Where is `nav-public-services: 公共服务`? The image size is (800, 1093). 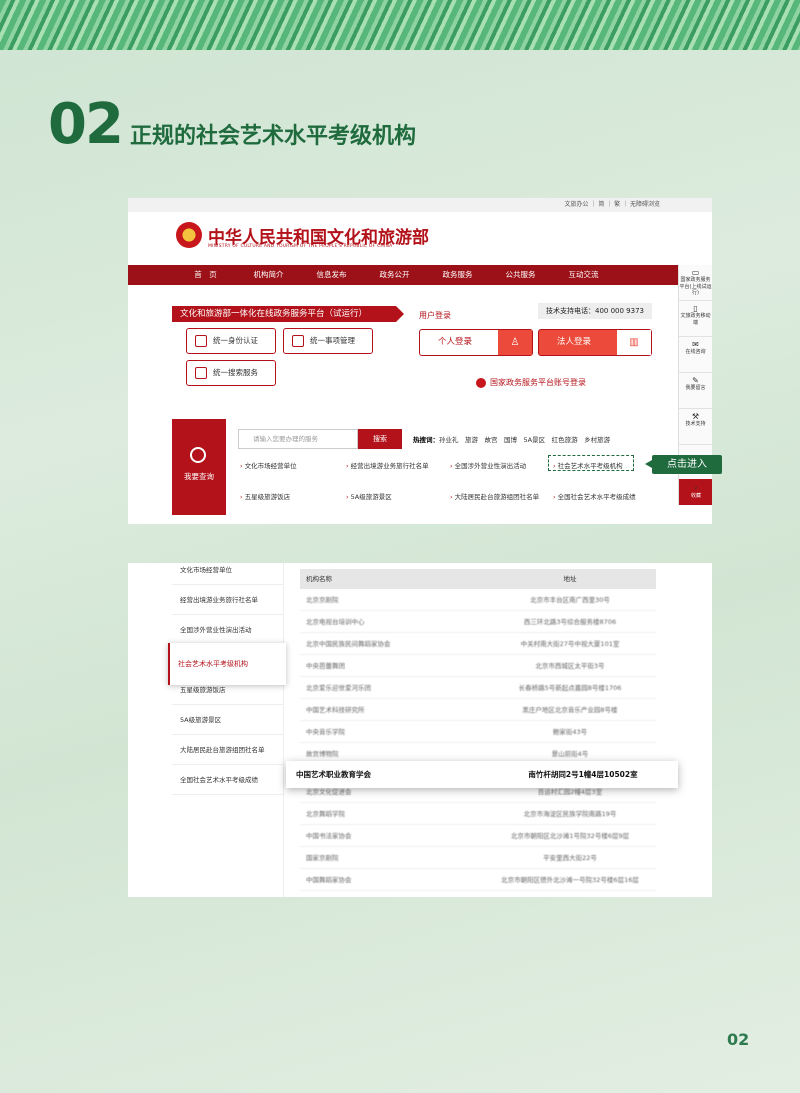 nav-public-services: 公共服务 is located at coordinates (520, 275).